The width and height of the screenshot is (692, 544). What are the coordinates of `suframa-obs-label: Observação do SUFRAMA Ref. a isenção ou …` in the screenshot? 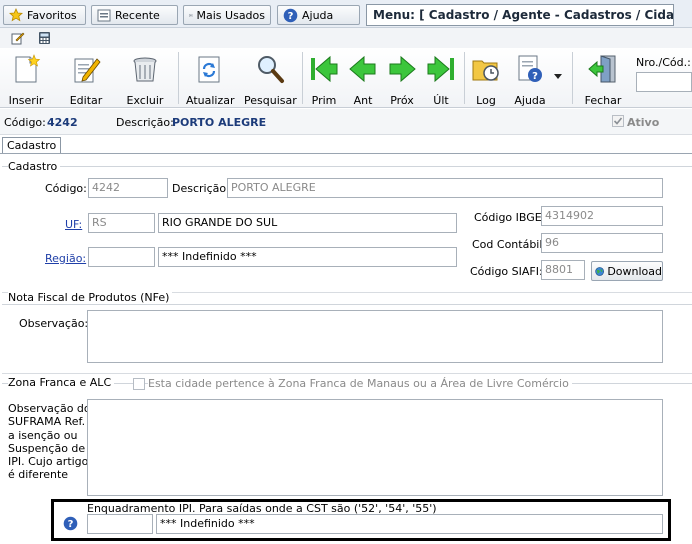 It's located at (49, 442).